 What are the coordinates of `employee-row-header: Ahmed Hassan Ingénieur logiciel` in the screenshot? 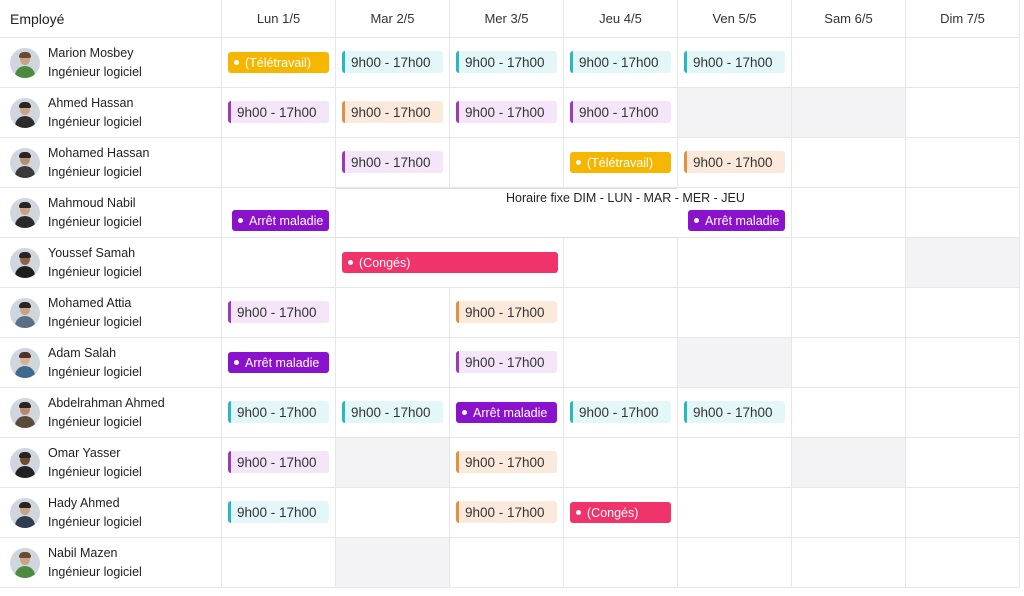 It's located at (111, 113).